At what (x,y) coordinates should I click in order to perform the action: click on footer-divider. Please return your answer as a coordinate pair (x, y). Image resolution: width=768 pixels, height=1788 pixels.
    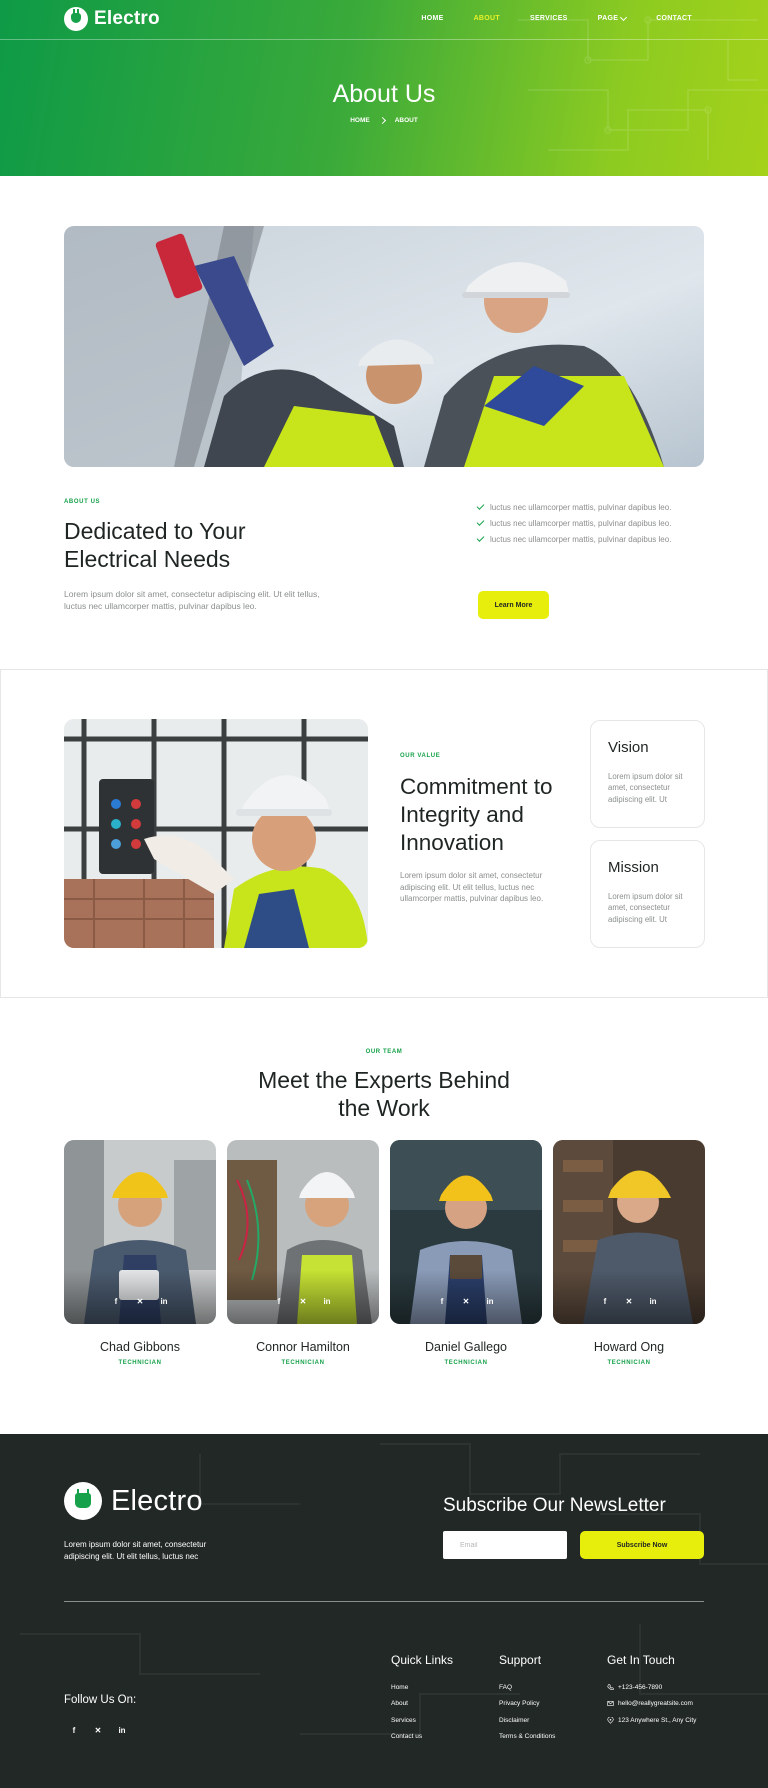
    Looking at the image, I should click on (384, 1601).